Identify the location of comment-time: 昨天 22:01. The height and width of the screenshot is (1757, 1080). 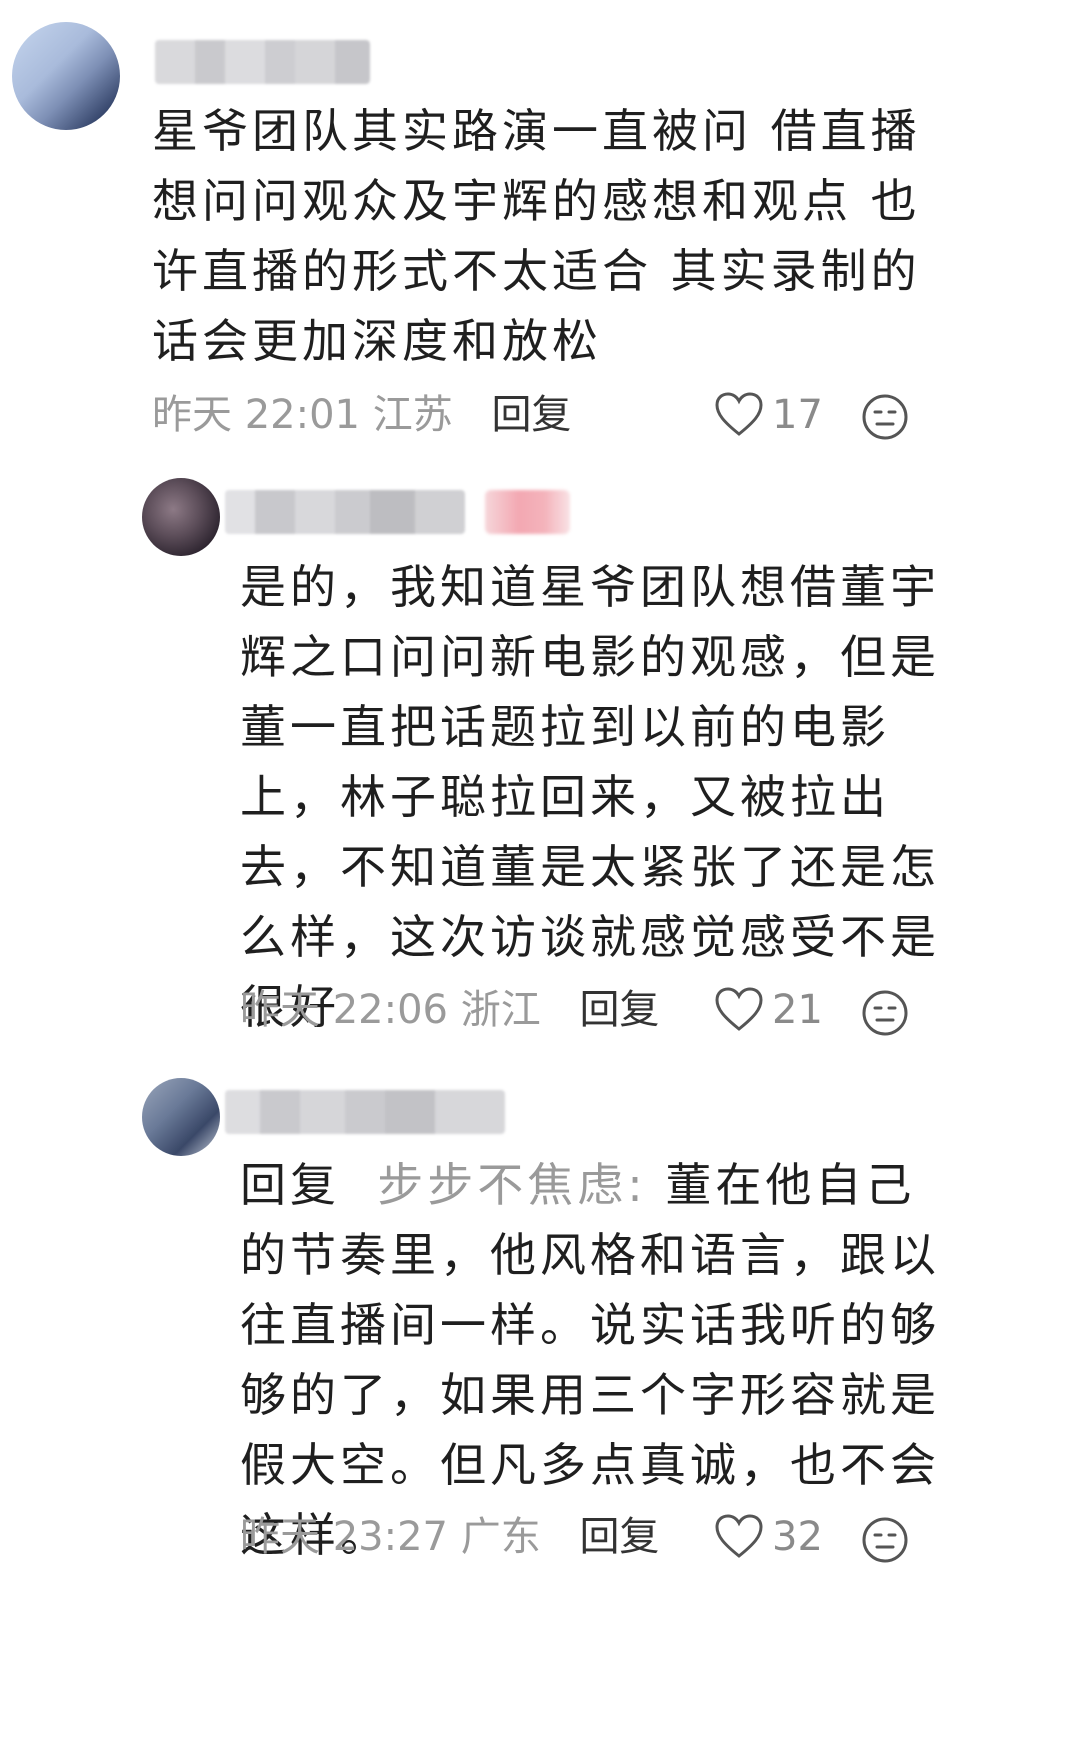
(256, 415).